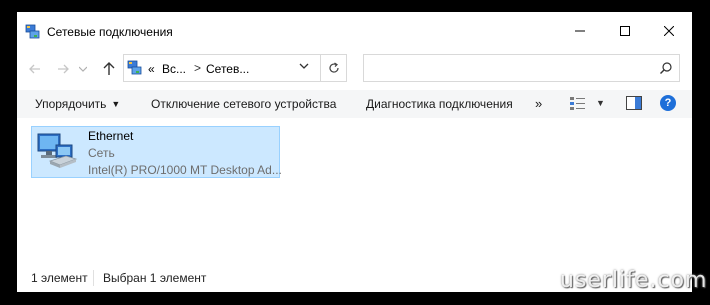  What do you see at coordinates (521, 68) in the screenshot?
I see `search-input` at bounding box center [521, 68].